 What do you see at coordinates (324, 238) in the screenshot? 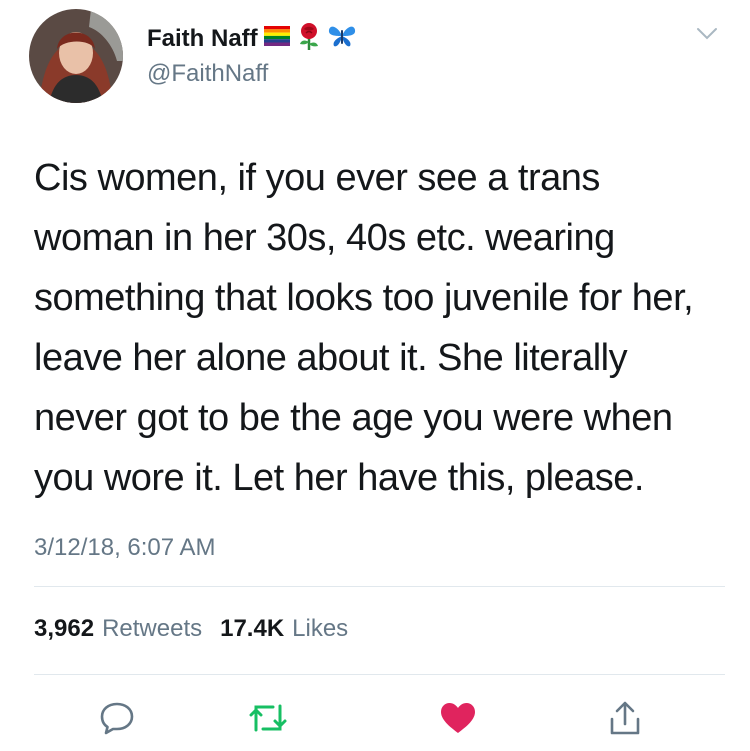
I see `tweet-line: woman in her 30s, 40s etc. wearing` at bounding box center [324, 238].